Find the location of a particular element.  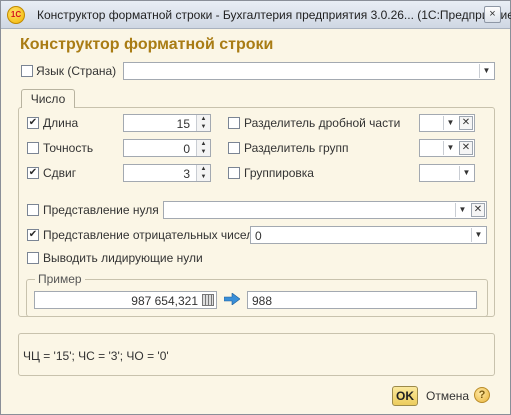

shift-stepper: ▲ ▼ is located at coordinates (203, 173).